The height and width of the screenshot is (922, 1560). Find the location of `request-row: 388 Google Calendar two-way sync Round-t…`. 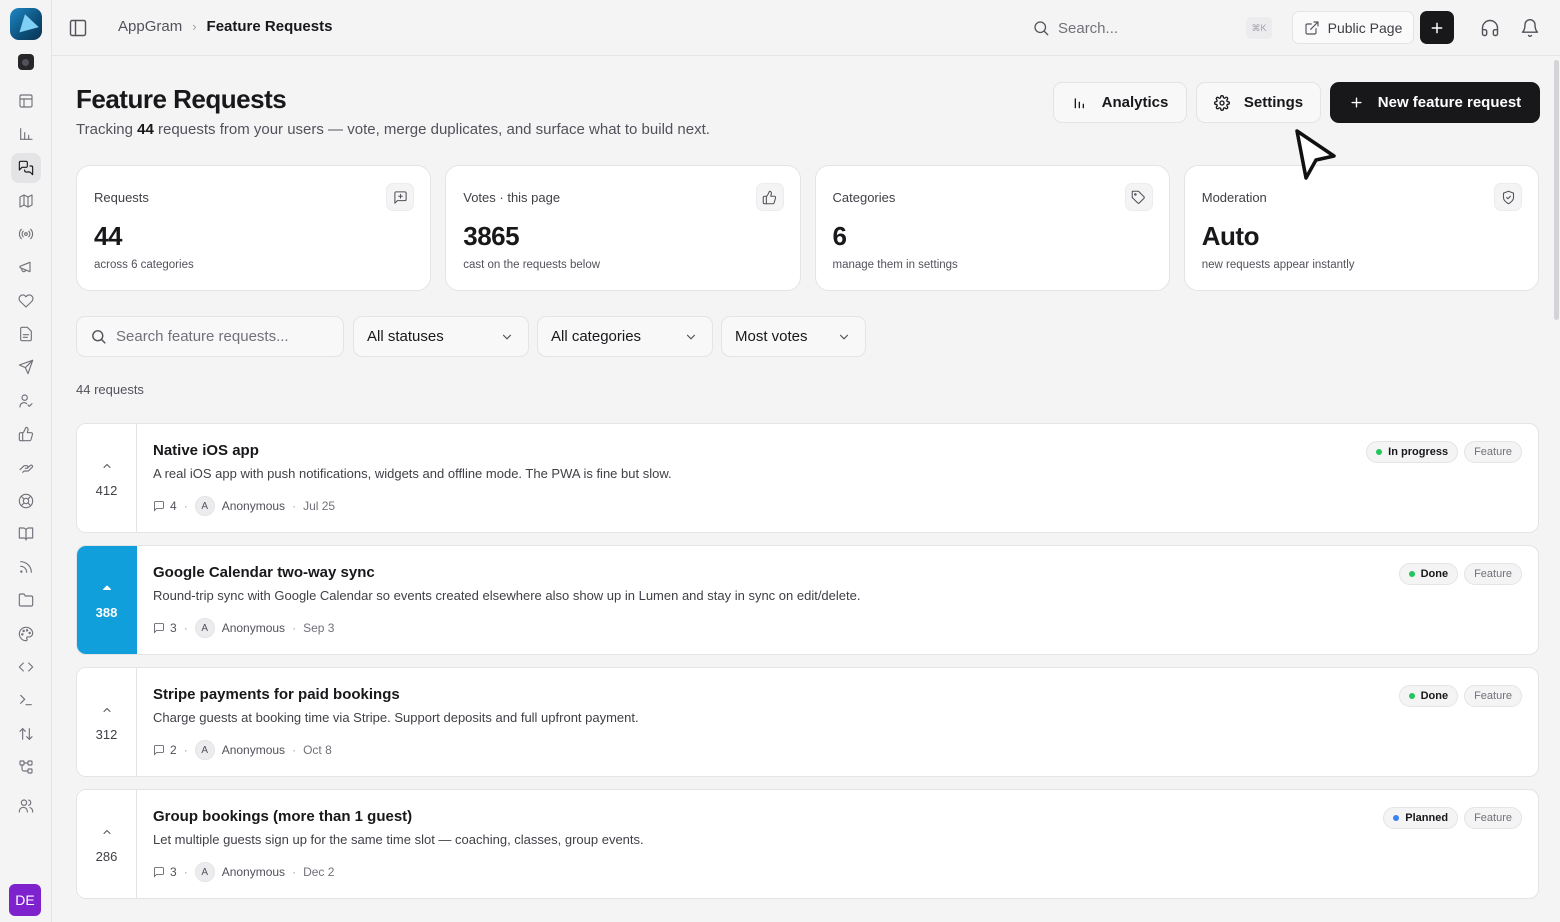

request-row: 388 Google Calendar two-way sync Round-t… is located at coordinates (807, 600).